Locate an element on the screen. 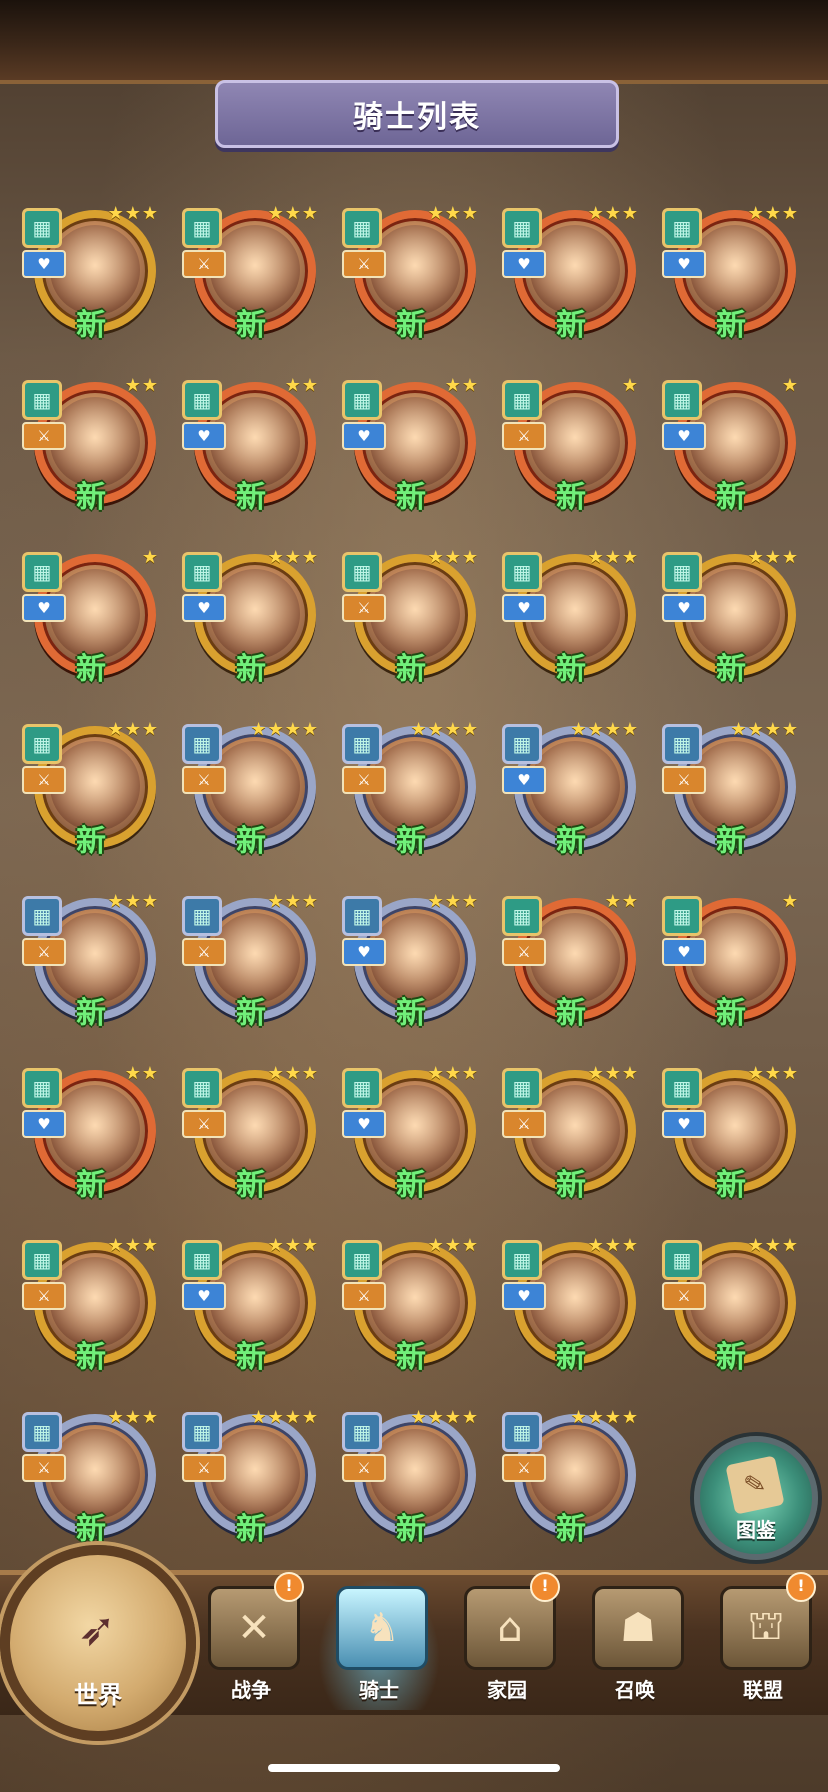 The image size is (828, 1792). world-button: ➶ 世界 is located at coordinates (98, 1643).